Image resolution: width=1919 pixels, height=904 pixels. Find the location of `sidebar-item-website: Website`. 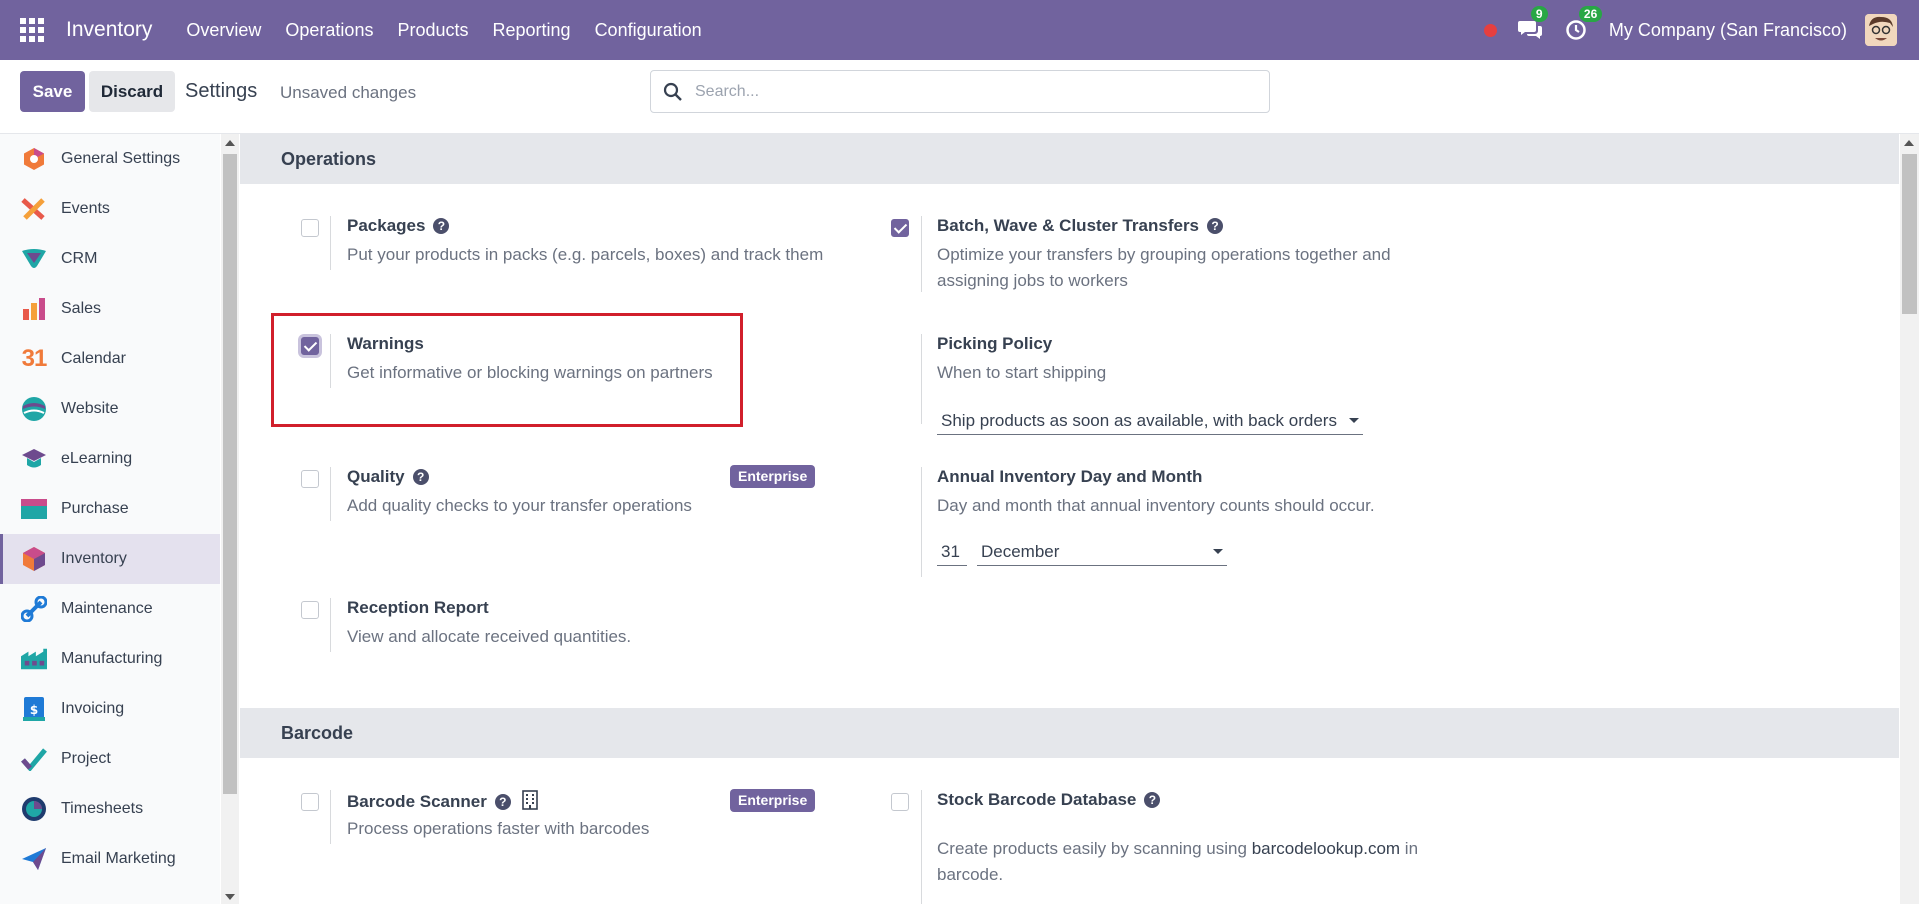

sidebar-item-website: Website is located at coordinates (110, 409).